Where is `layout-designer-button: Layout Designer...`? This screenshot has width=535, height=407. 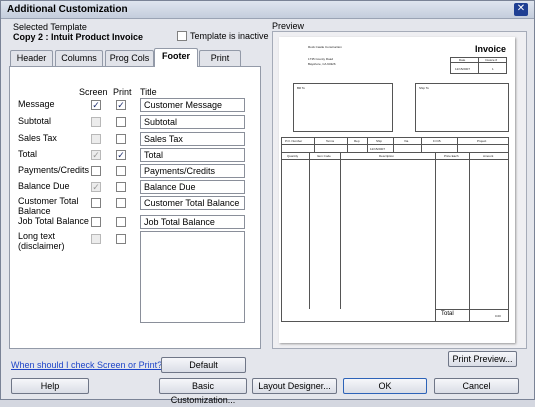 layout-designer-button: Layout Designer... is located at coordinates (294, 386).